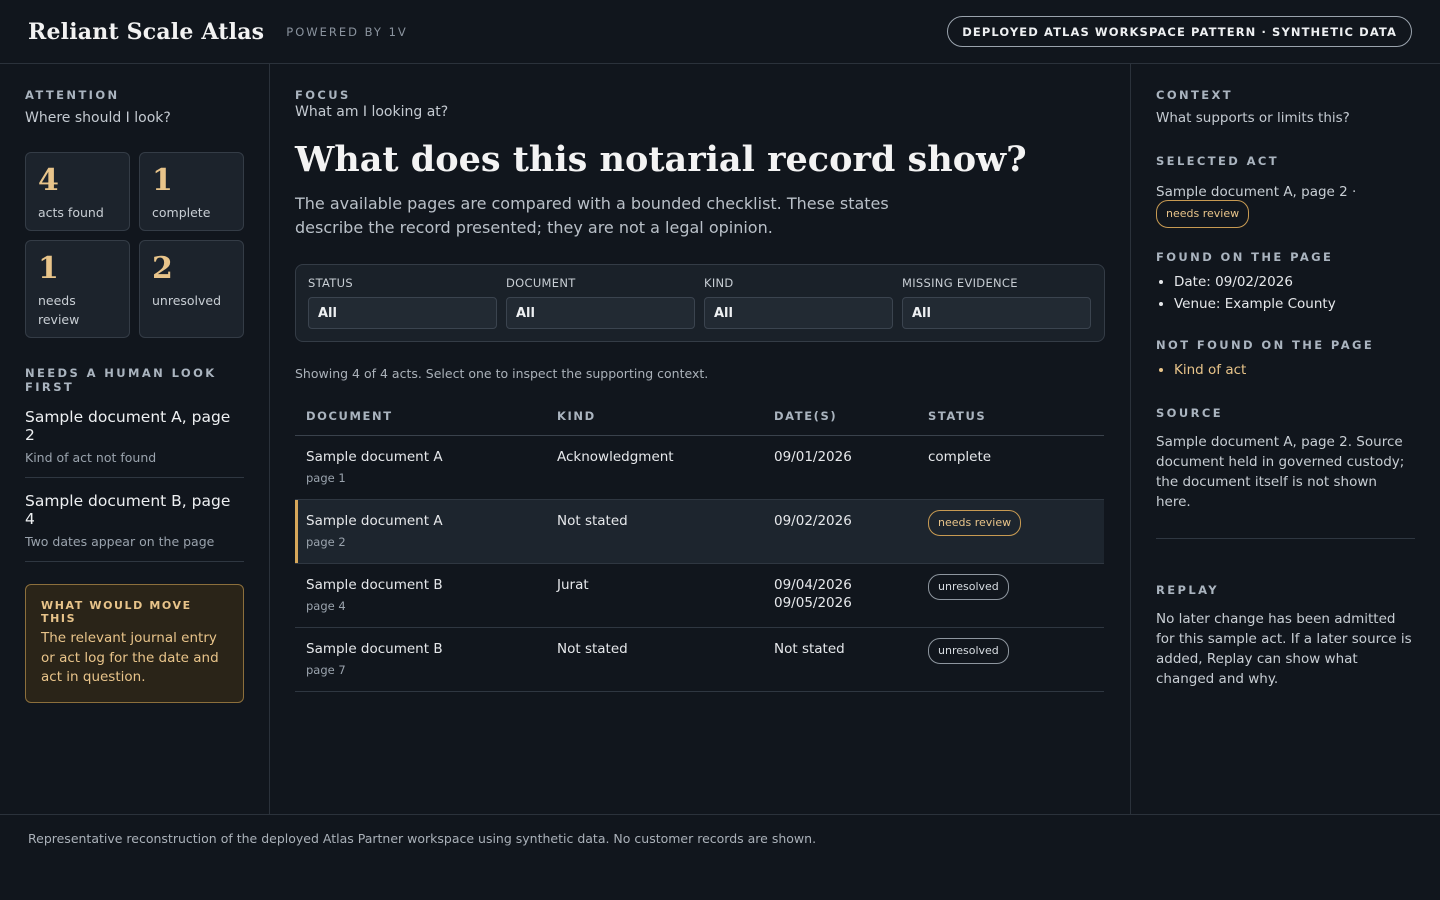  Describe the element at coordinates (1285, 538) in the screenshot. I see `context-divider` at that location.